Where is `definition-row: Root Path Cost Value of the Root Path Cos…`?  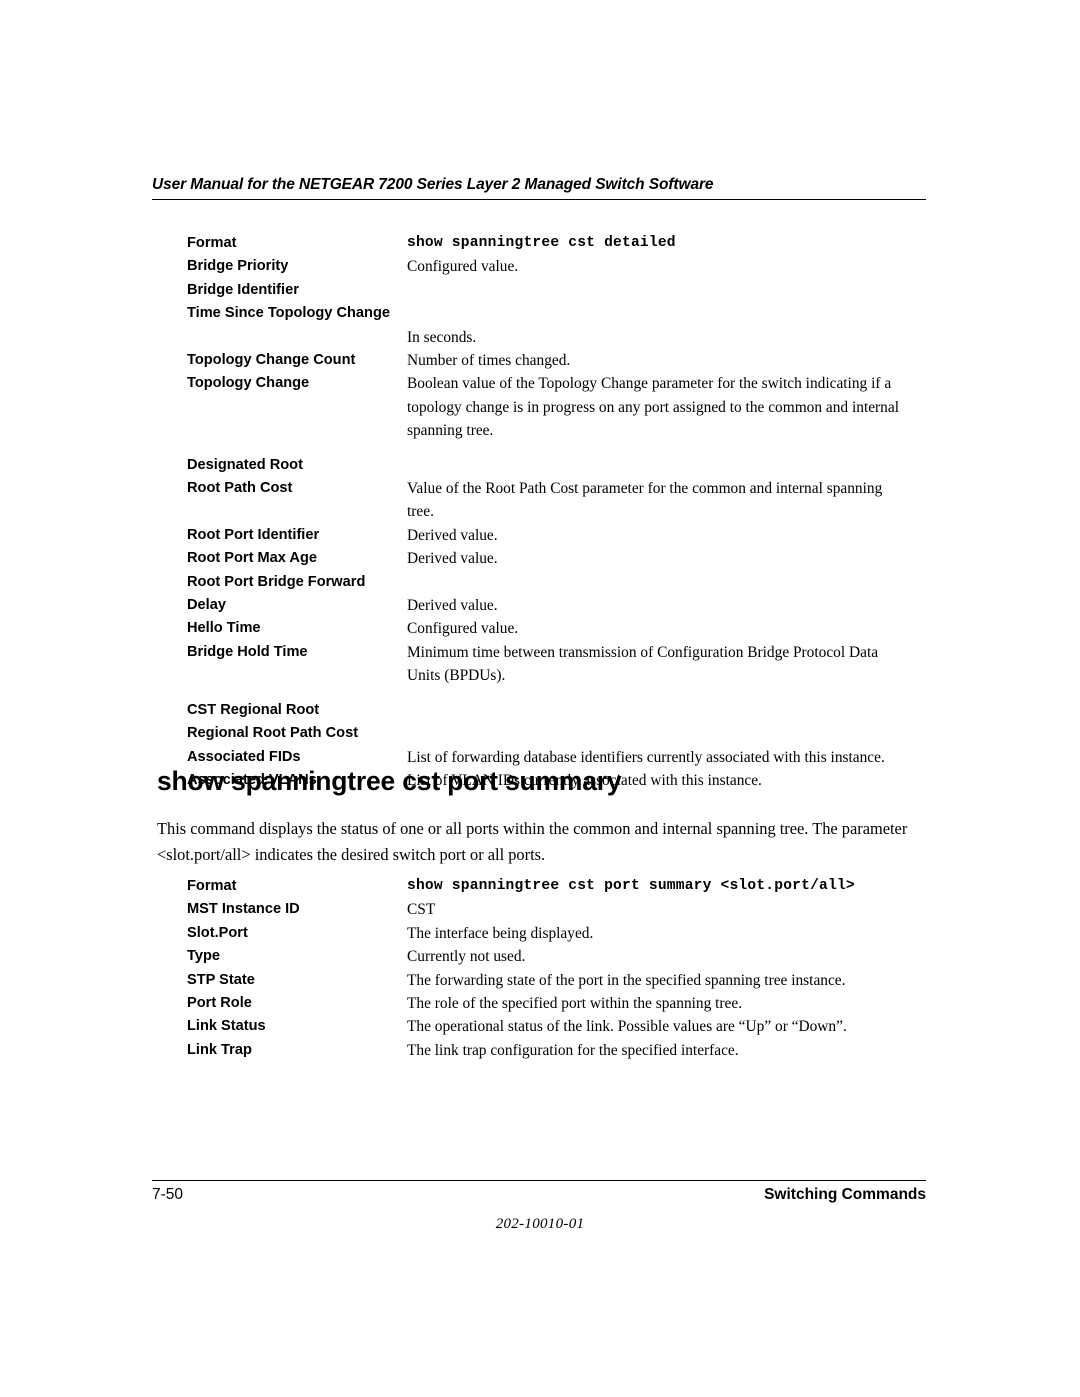 definition-row: Root Path Cost Value of the Root Path Cos… is located at coordinates (549, 500).